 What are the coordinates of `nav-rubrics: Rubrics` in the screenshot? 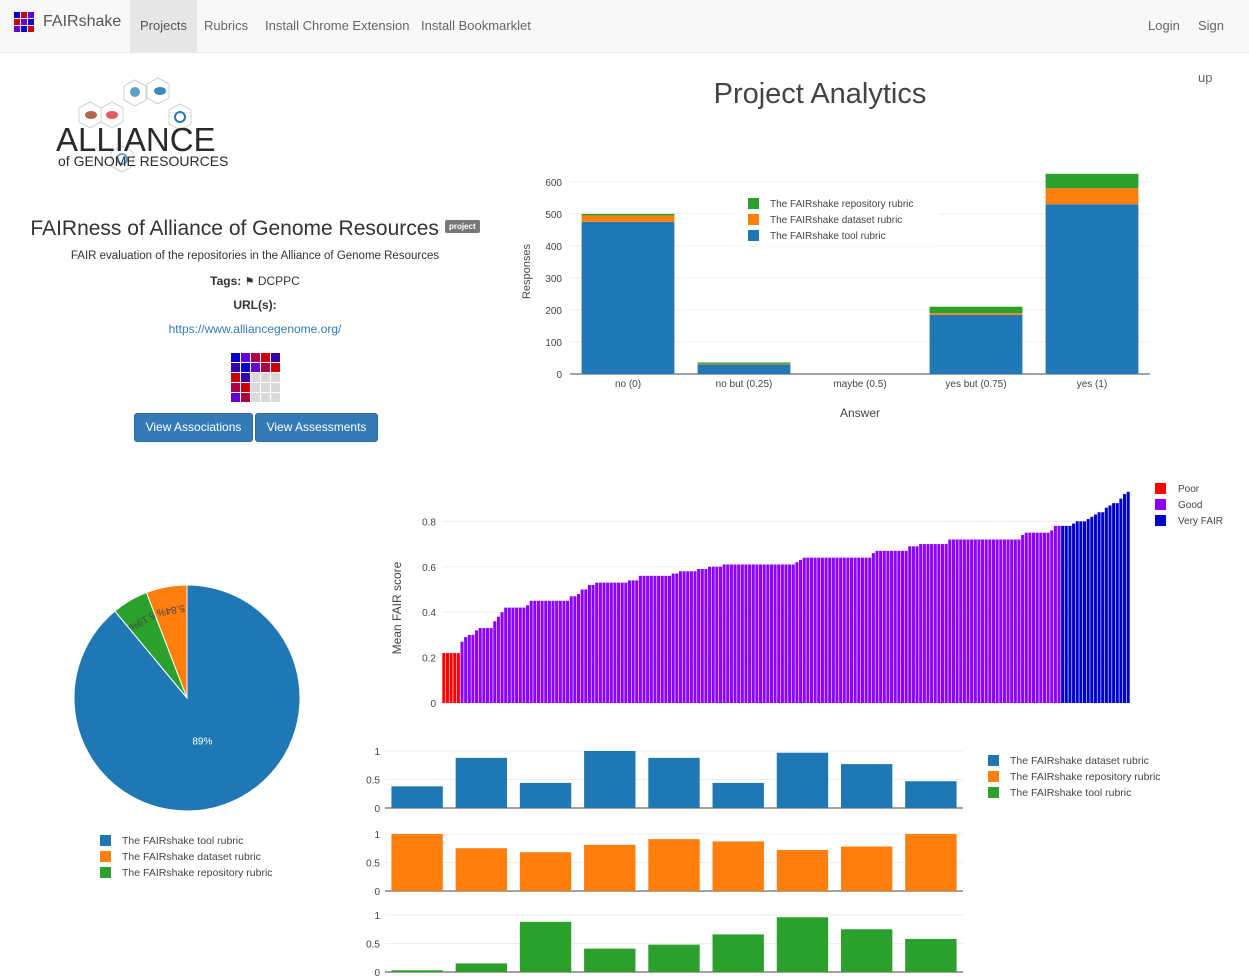 It's located at (226, 26).